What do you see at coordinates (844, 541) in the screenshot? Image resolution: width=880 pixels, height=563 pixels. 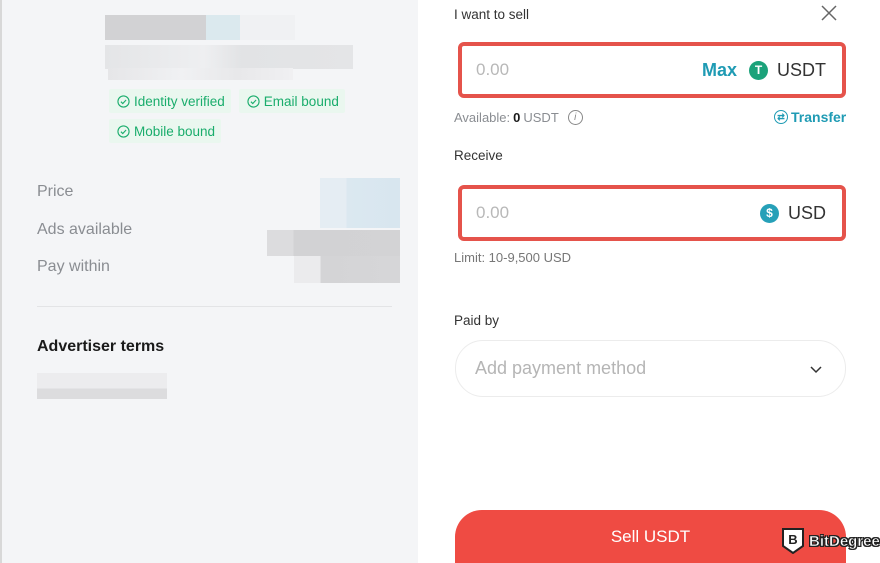 I see `watermark-label: BitDegree` at bounding box center [844, 541].